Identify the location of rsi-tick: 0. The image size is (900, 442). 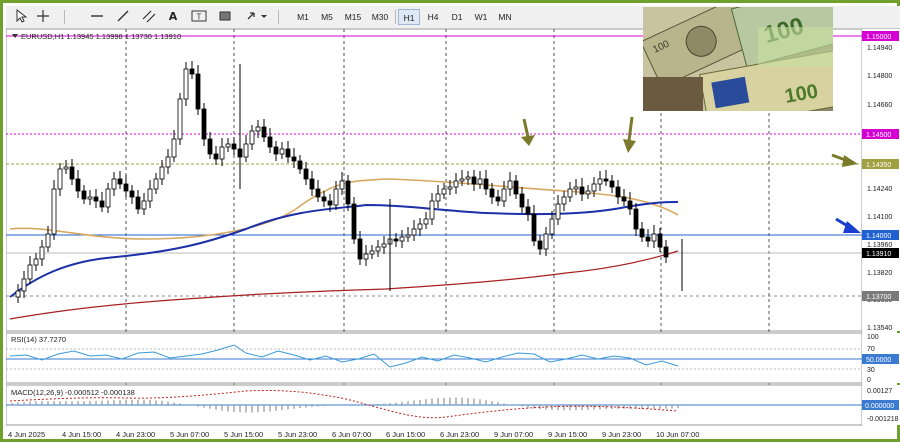
(869, 380).